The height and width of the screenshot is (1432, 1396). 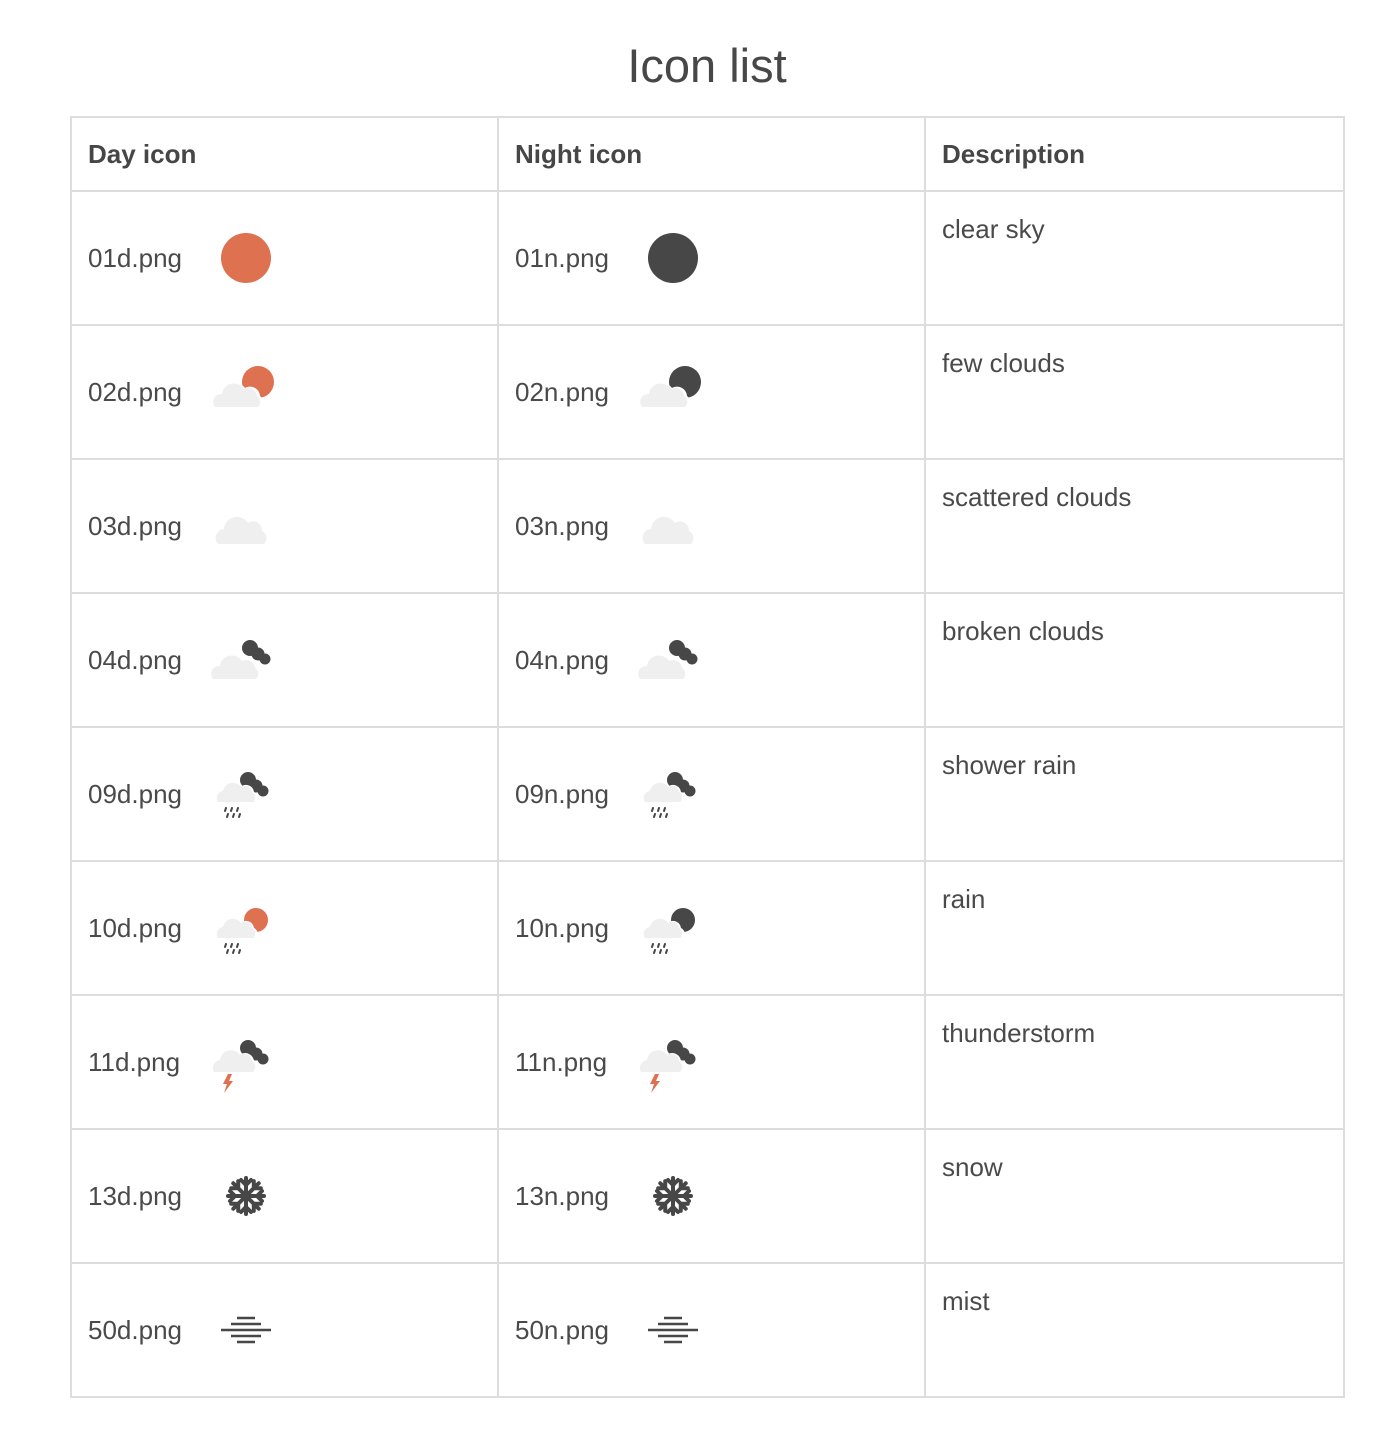 What do you see at coordinates (135, 257) in the screenshot?
I see `day-file-name: 01d.png` at bounding box center [135, 257].